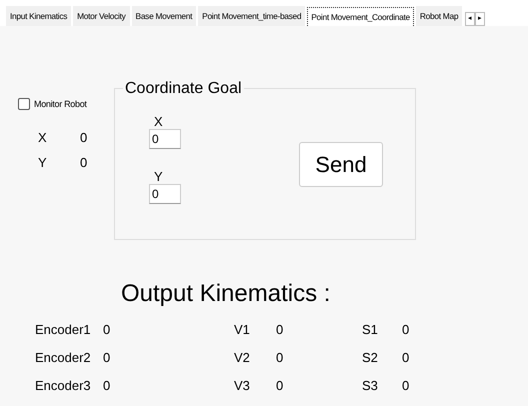 This screenshot has height=406, width=528. What do you see at coordinates (63, 385) in the screenshot?
I see `output-label: Encoder3` at bounding box center [63, 385].